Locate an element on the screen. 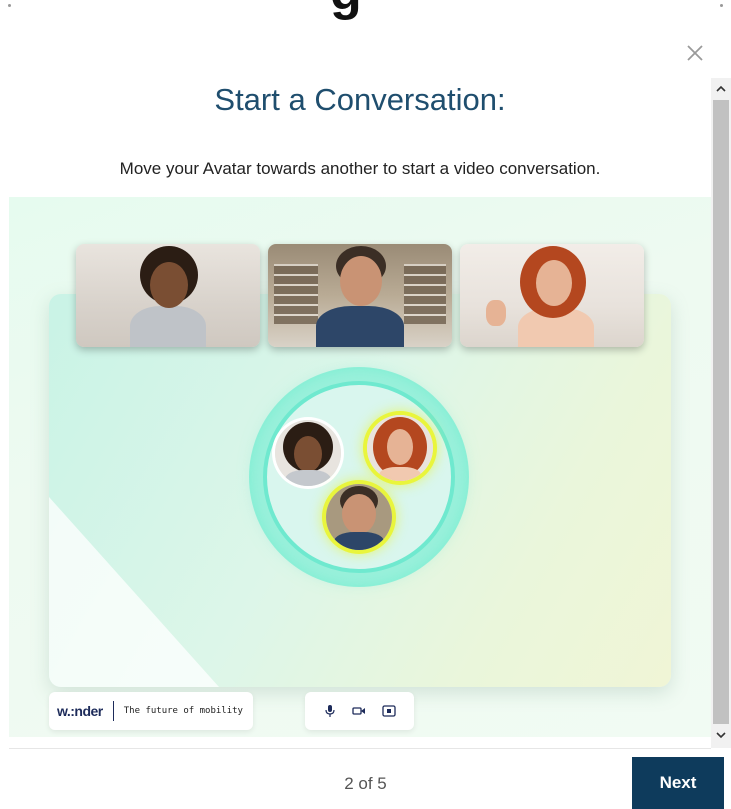 The image size is (731, 809). call-controls-bar is located at coordinates (359, 711).